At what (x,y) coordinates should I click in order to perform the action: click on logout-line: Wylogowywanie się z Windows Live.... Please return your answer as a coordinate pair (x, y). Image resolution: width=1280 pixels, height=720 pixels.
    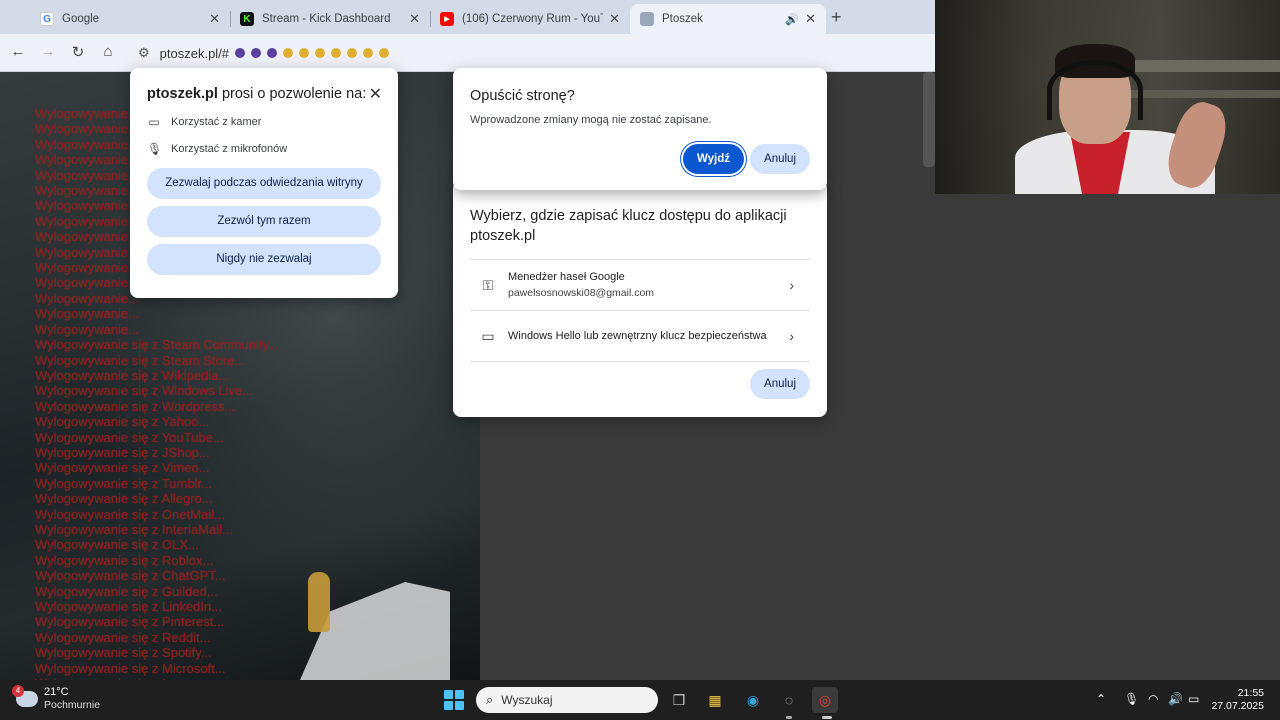
    Looking at the image, I should click on (144, 391).